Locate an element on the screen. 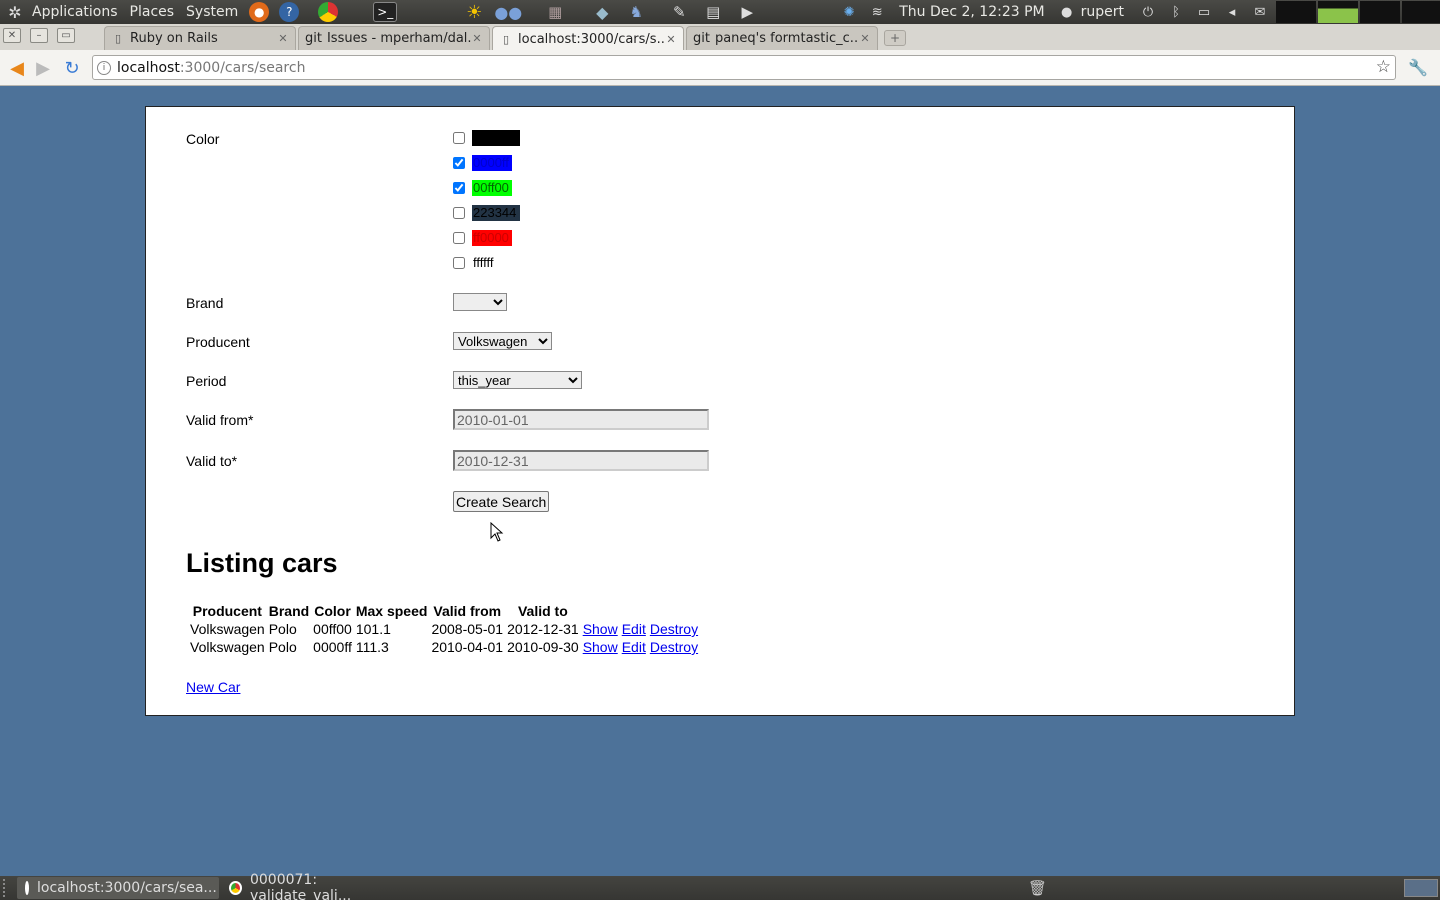 Image resolution: width=1440 pixels, height=900 pixels. trash-icon: 🗑 is located at coordinates (1037, 888).